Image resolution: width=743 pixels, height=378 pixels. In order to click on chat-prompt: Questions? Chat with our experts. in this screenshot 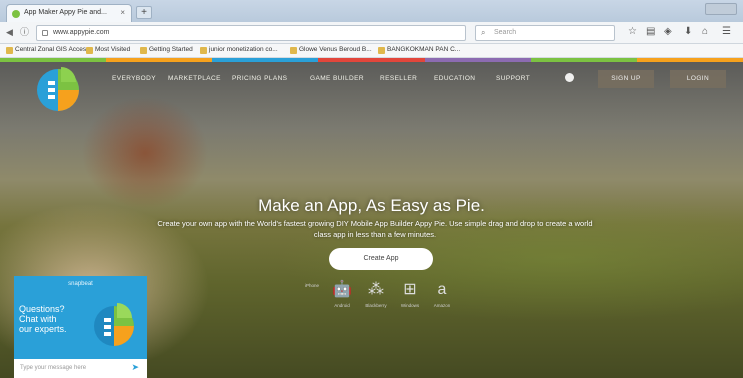, I will do `click(43, 319)`.